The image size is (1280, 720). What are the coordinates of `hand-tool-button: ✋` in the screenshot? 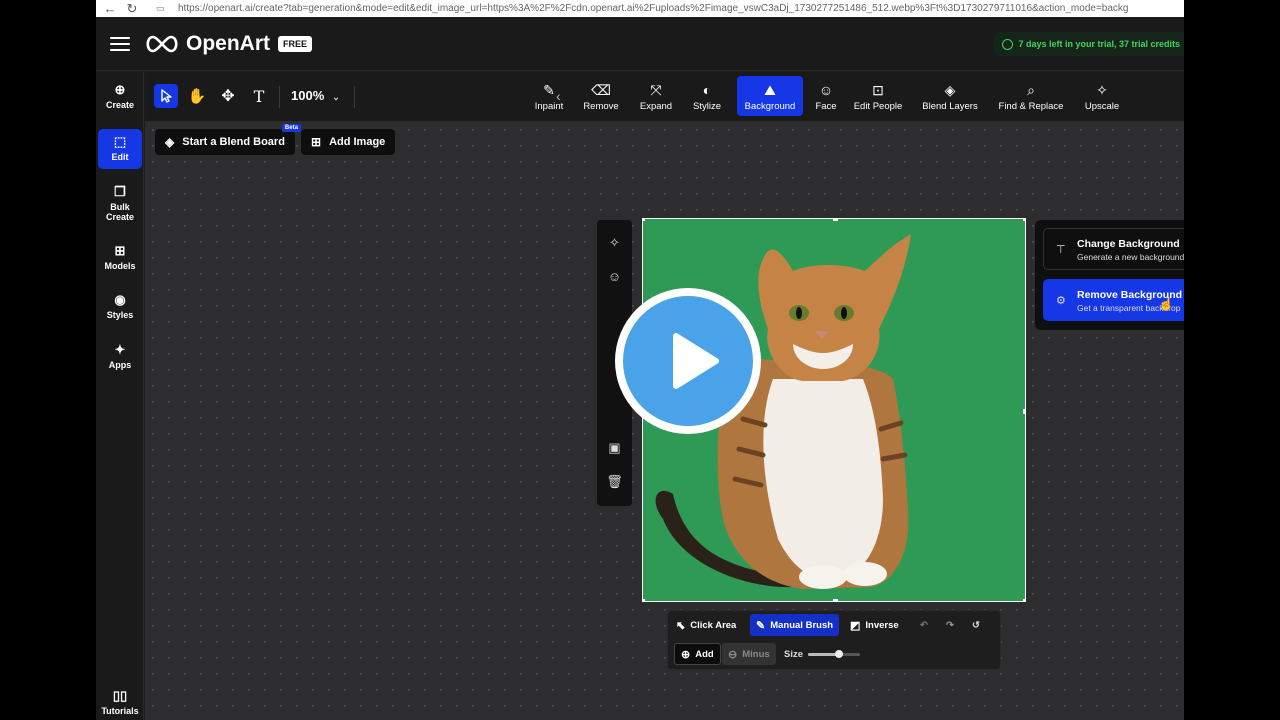 It's located at (197, 96).